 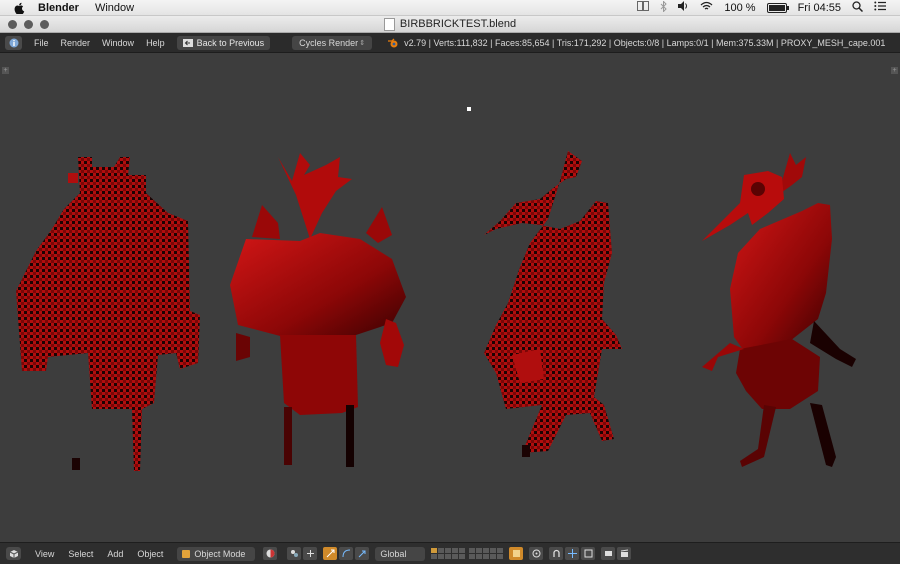 What do you see at coordinates (819, 8) in the screenshot?
I see `clock: Fri 04:55` at bounding box center [819, 8].